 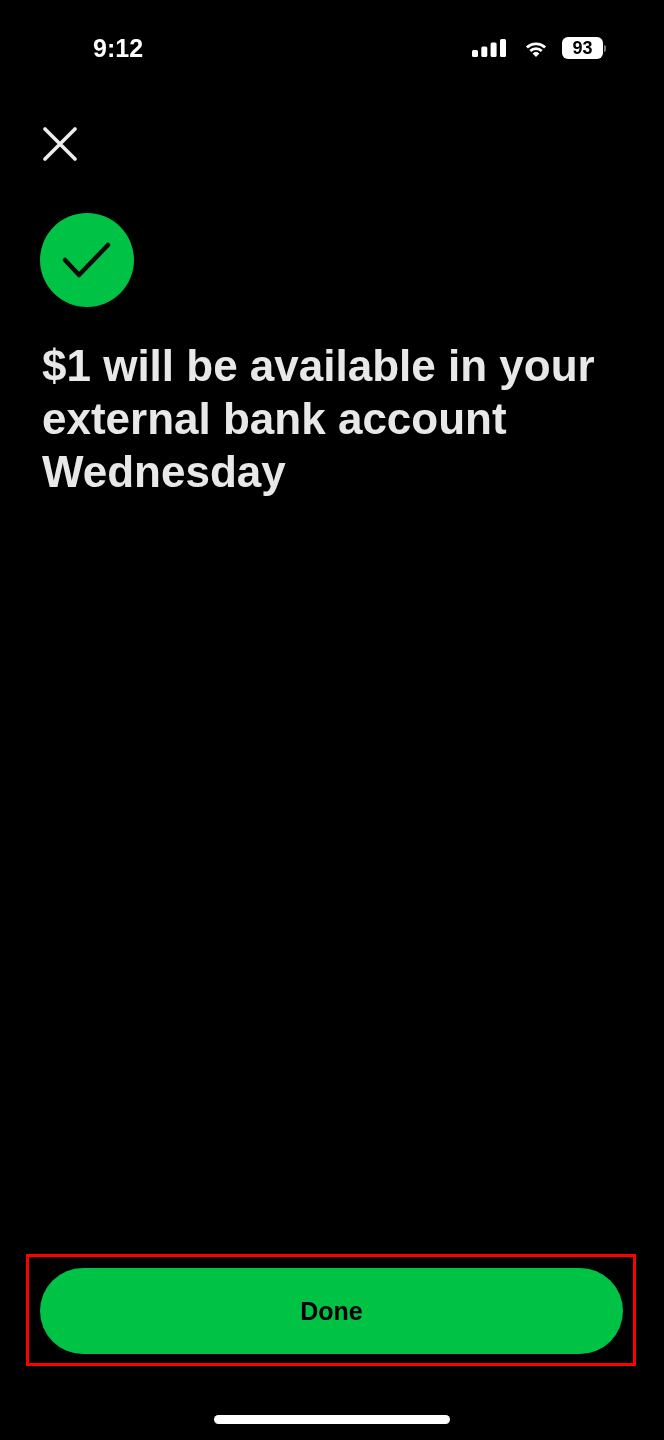 I want to click on signal-bars-icon, so click(x=489, y=48).